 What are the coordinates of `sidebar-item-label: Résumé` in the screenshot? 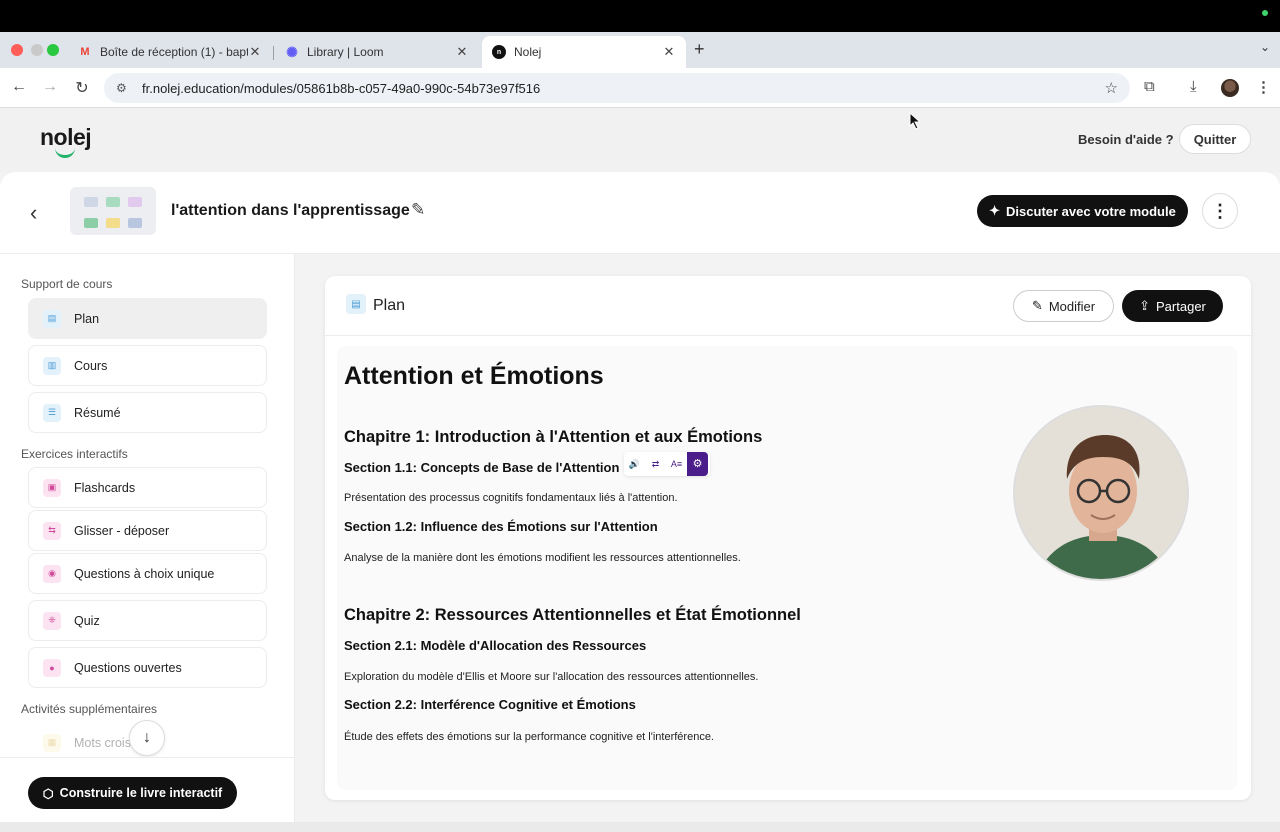 It's located at (97, 412).